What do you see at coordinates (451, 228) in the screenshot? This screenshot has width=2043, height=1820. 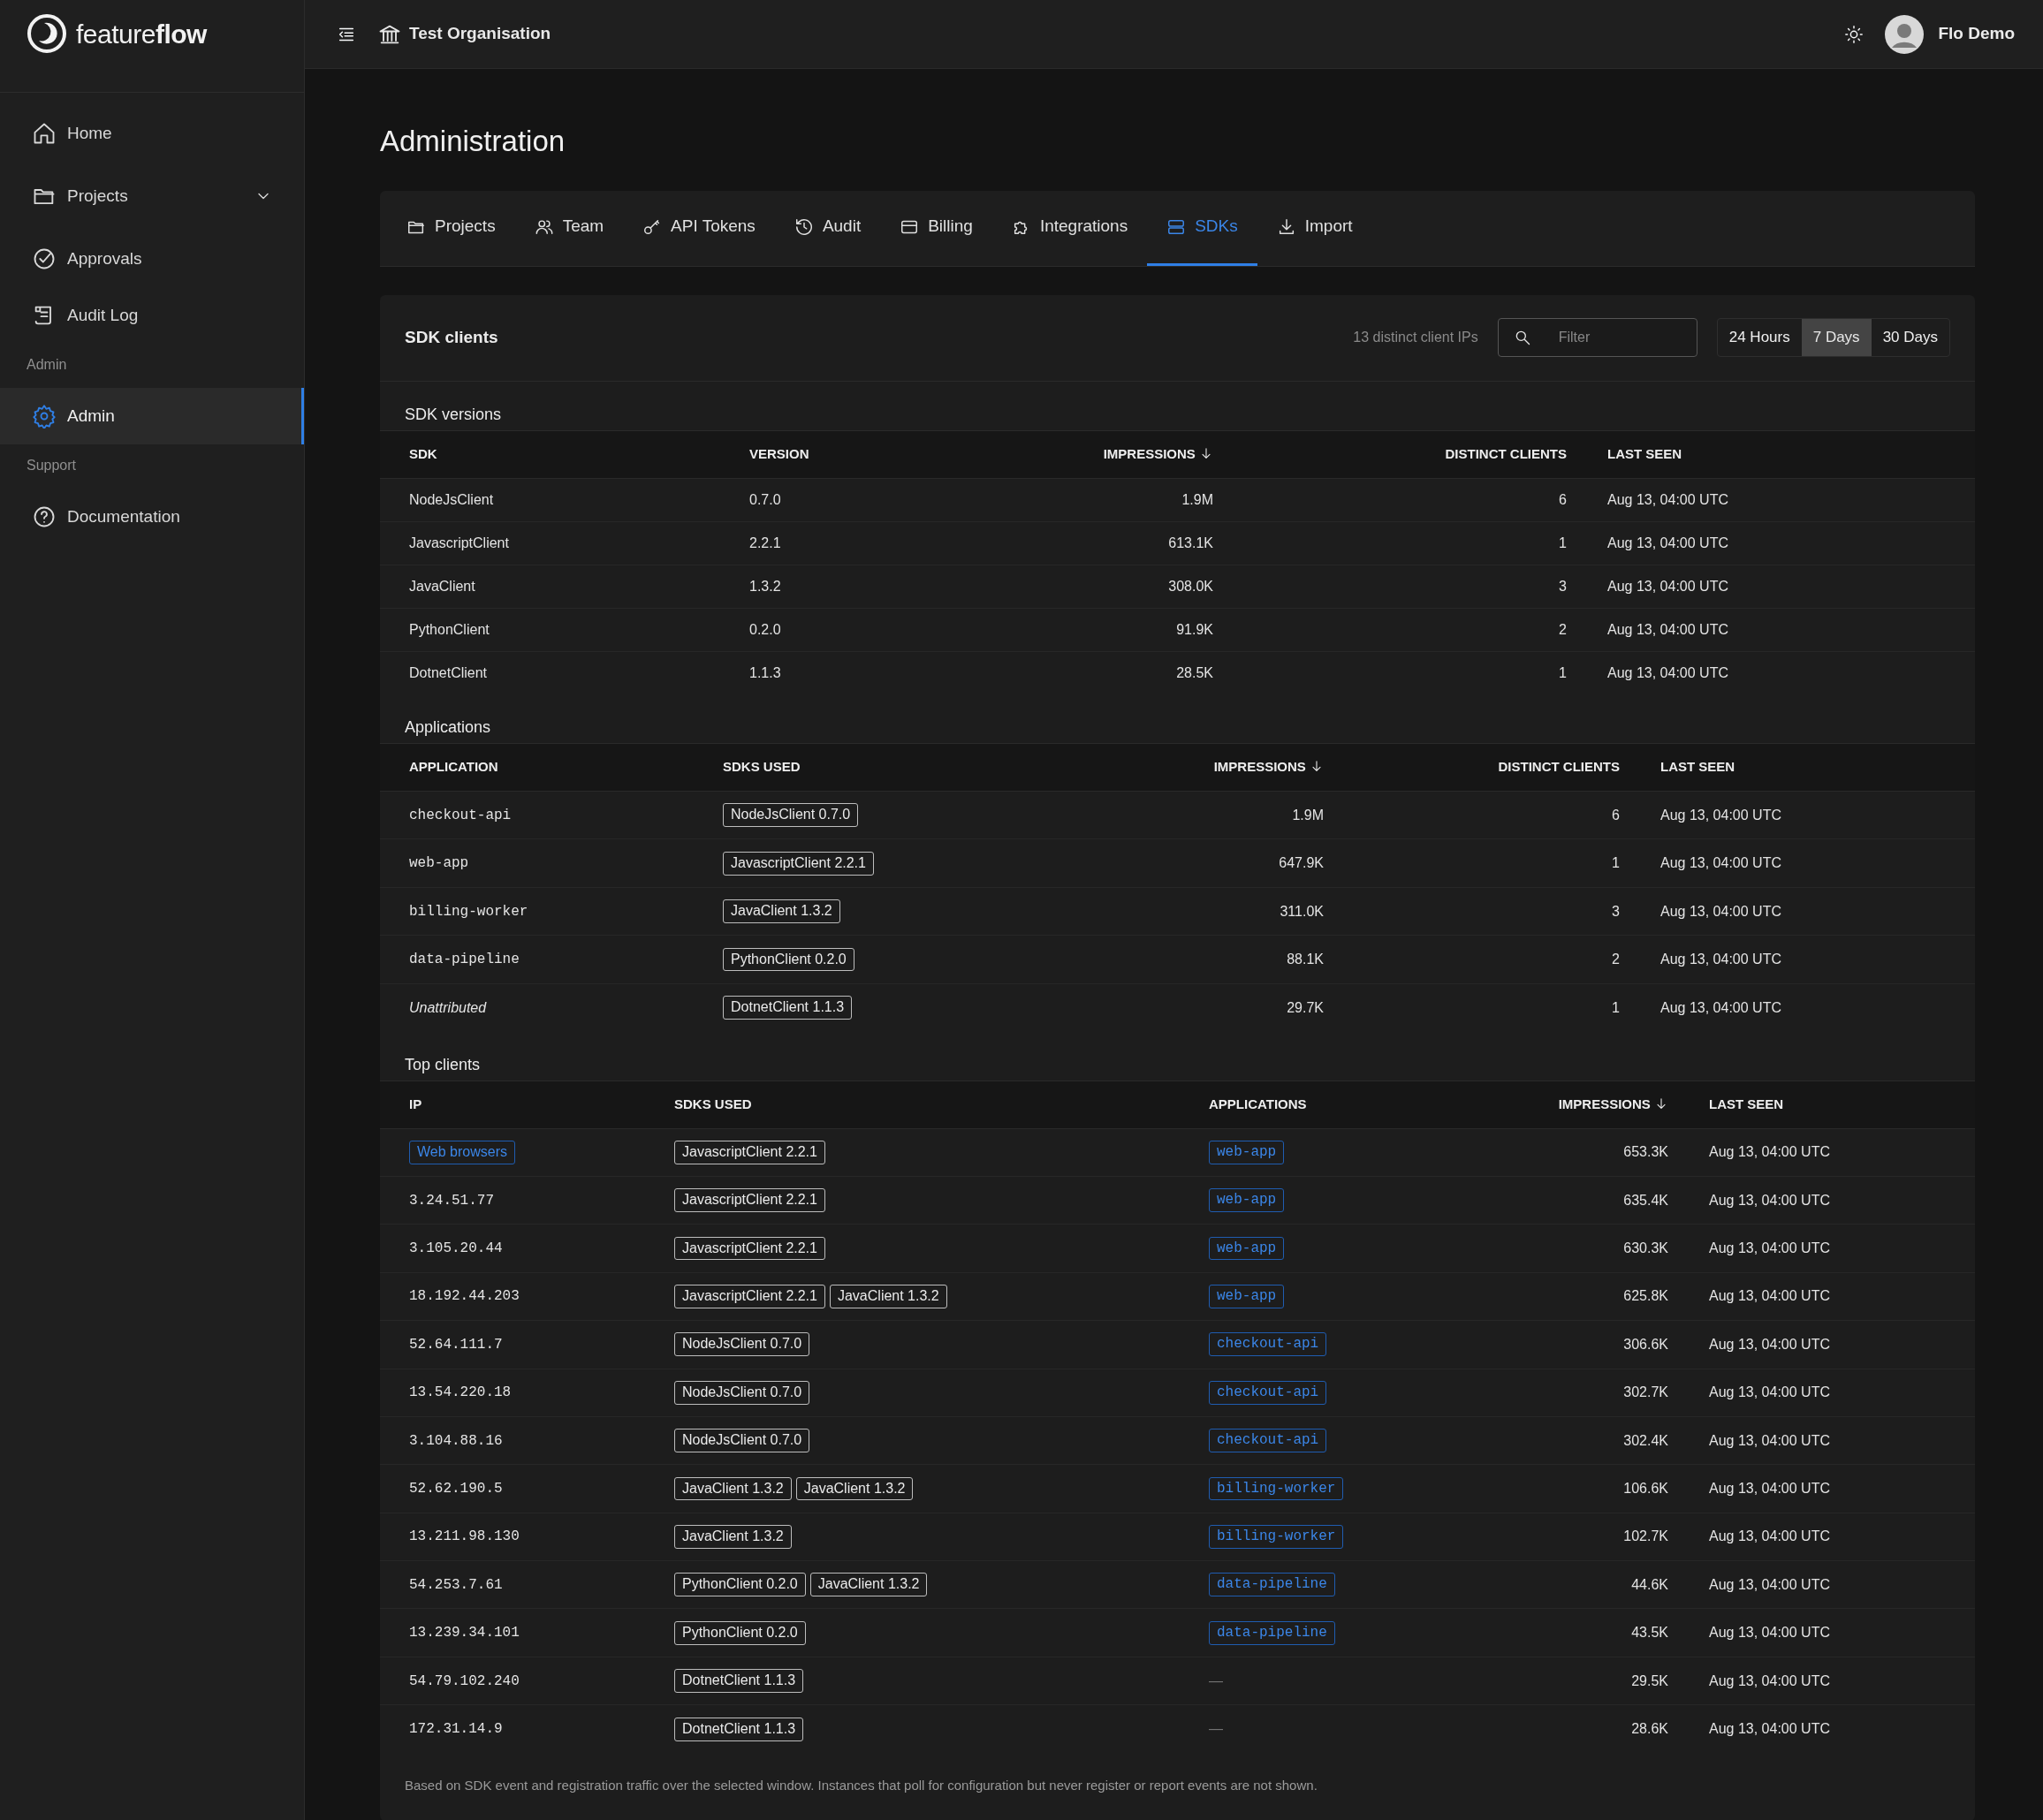 I see `tab: Projects` at bounding box center [451, 228].